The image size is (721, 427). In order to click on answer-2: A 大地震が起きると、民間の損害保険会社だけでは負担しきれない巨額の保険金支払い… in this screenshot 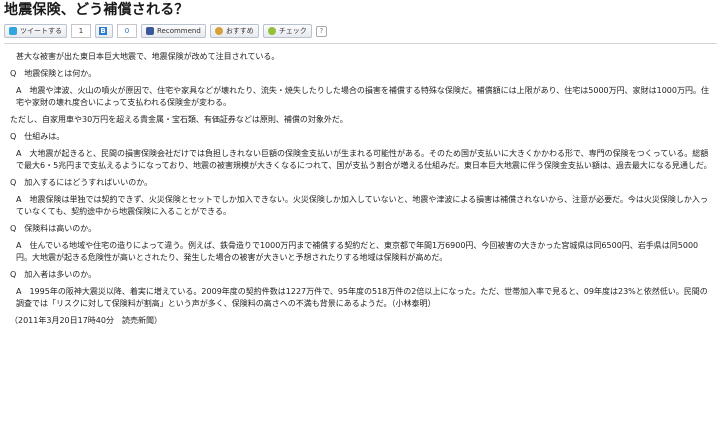, I will do `click(364, 159)`.